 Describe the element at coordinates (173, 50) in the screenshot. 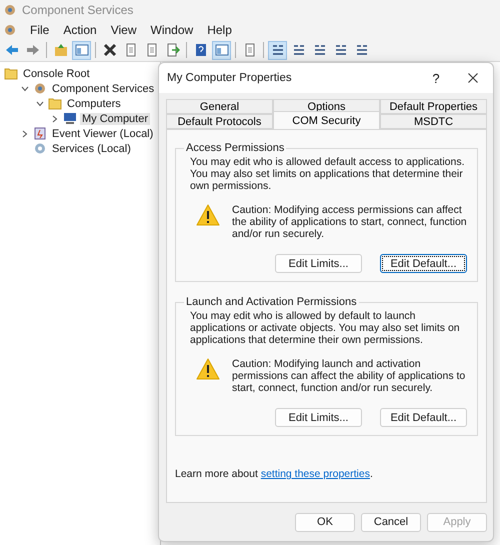

I see `export-icon` at that location.